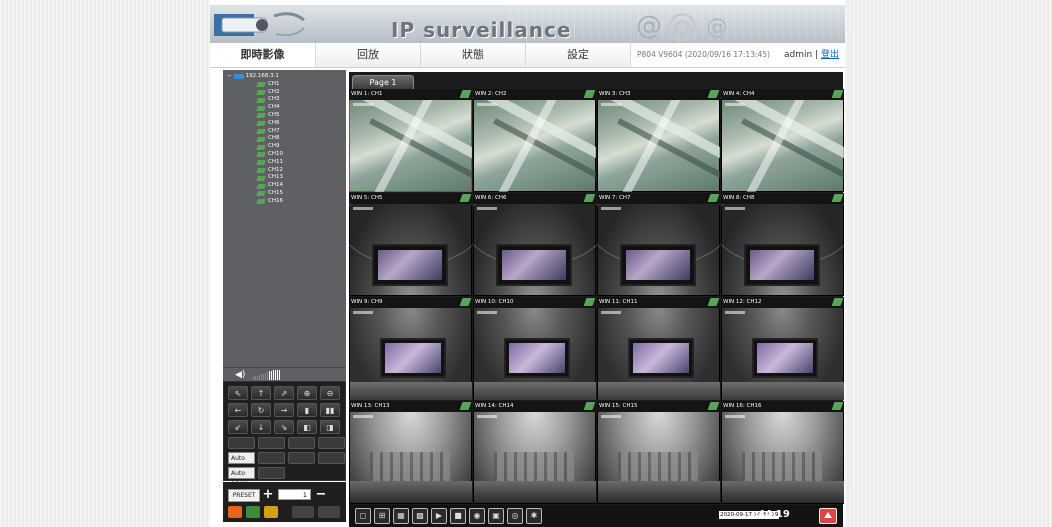  What do you see at coordinates (235, 512) in the screenshot?
I see `preset-list-icon` at bounding box center [235, 512].